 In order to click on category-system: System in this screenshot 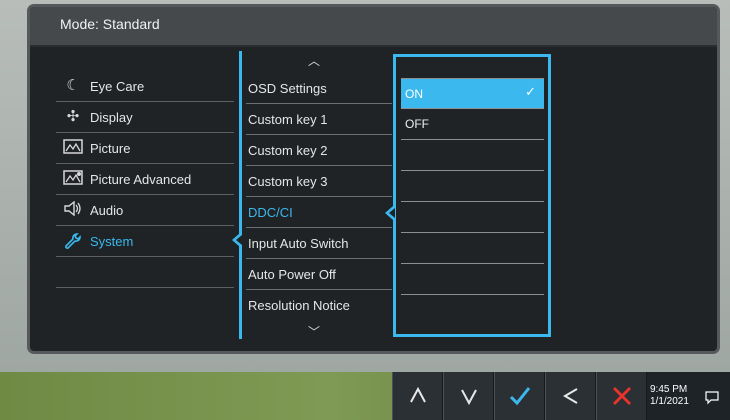, I will do `click(141, 241)`.